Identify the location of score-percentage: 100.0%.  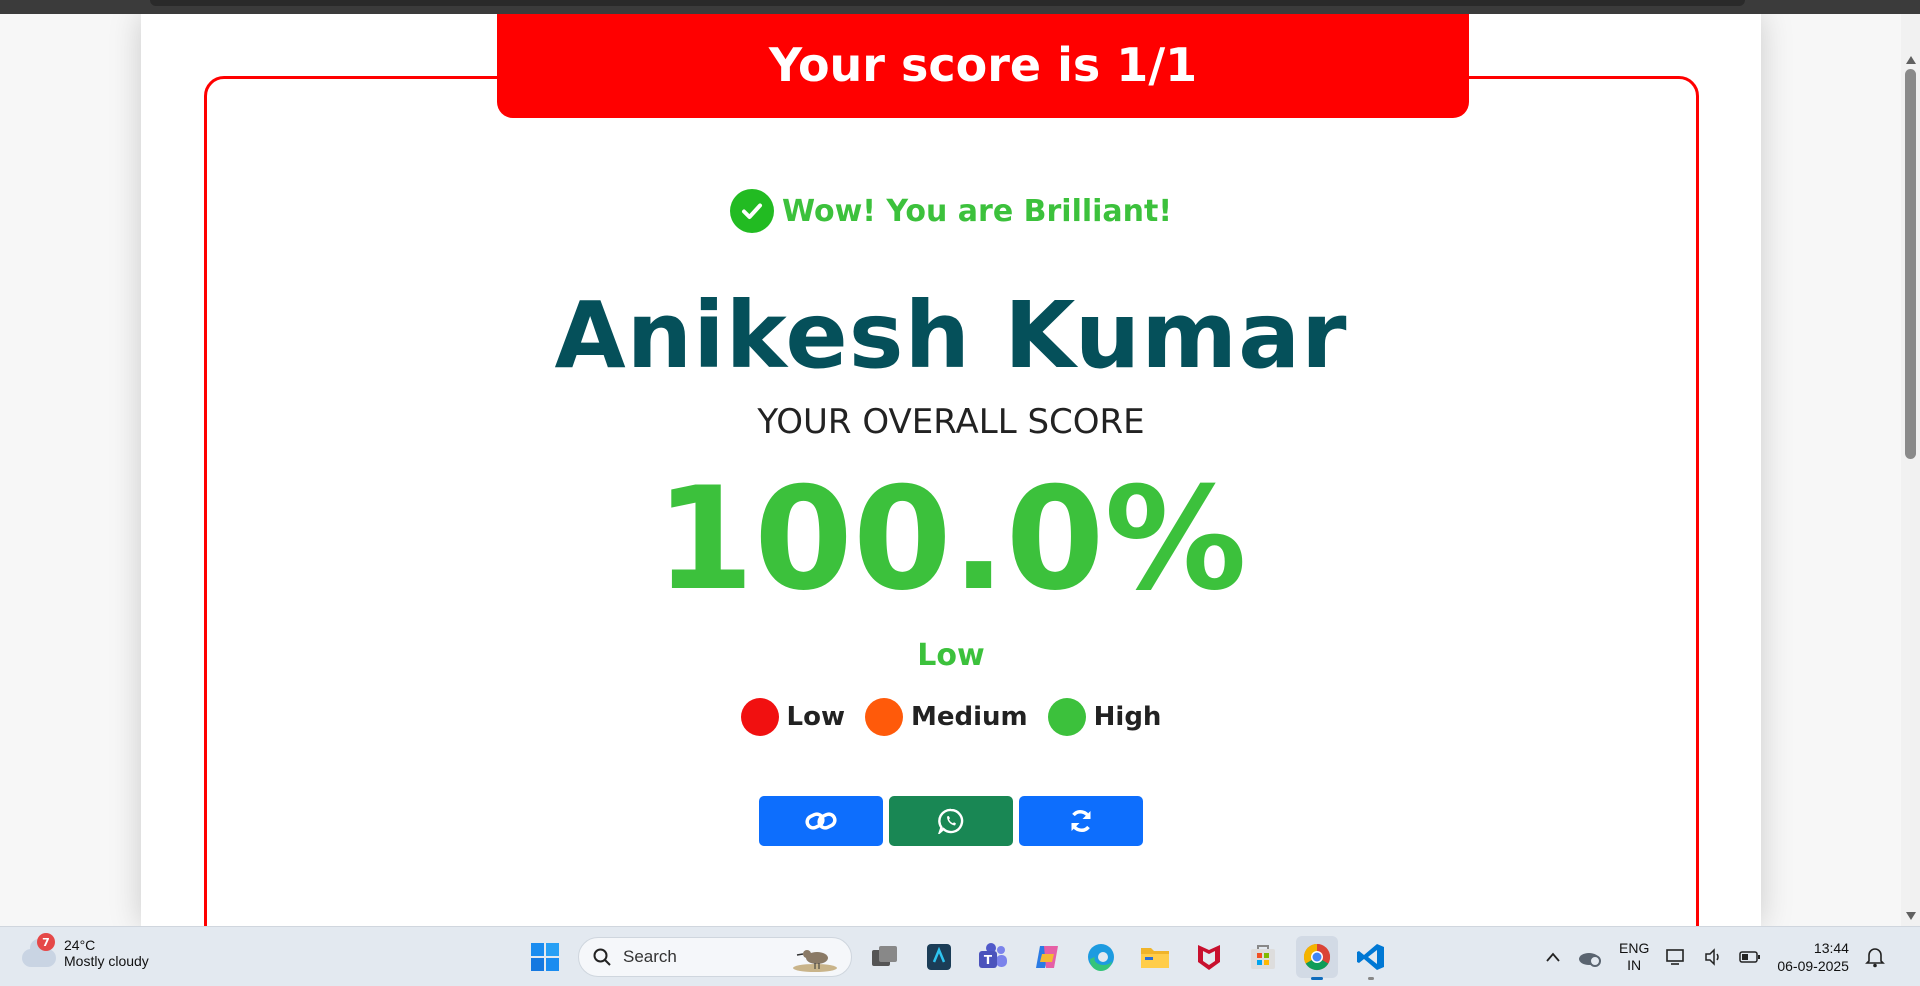
(951, 539).